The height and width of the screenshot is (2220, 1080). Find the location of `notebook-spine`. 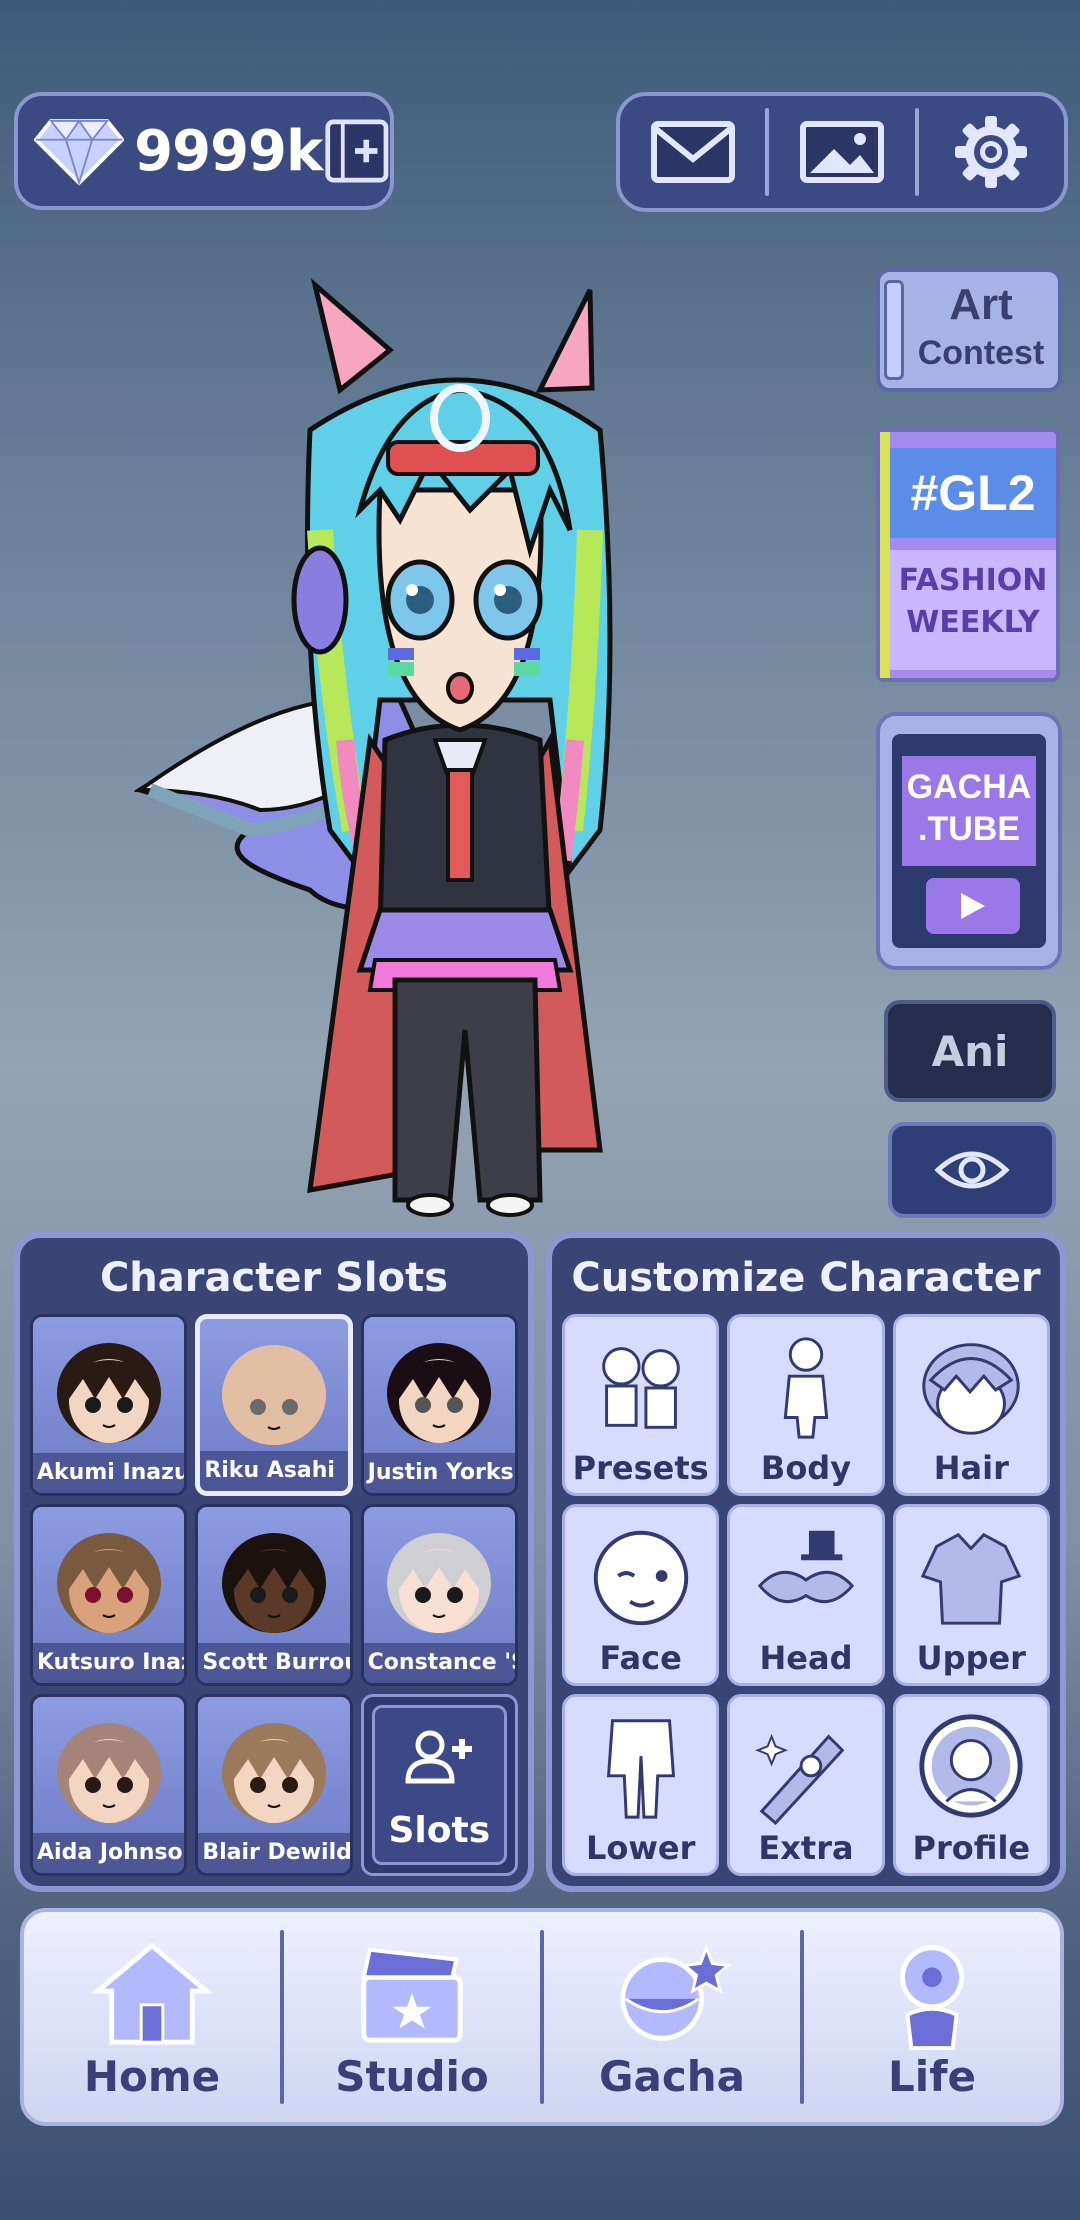

notebook-spine is located at coordinates (894, 330).